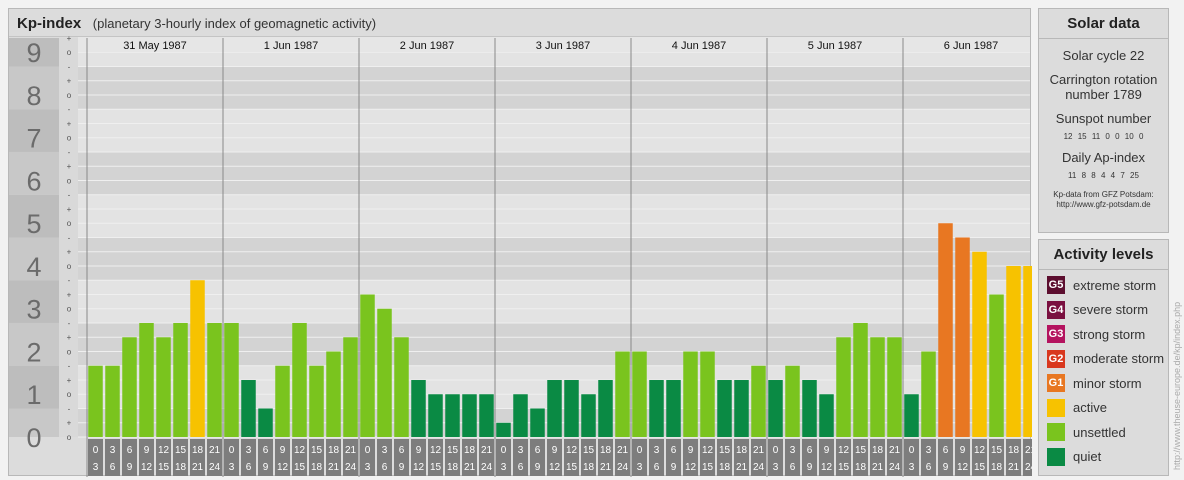 This screenshot has width=1184, height=480. Describe the element at coordinates (1107, 383) in the screenshot. I see `legend-label: minor storm` at that location.